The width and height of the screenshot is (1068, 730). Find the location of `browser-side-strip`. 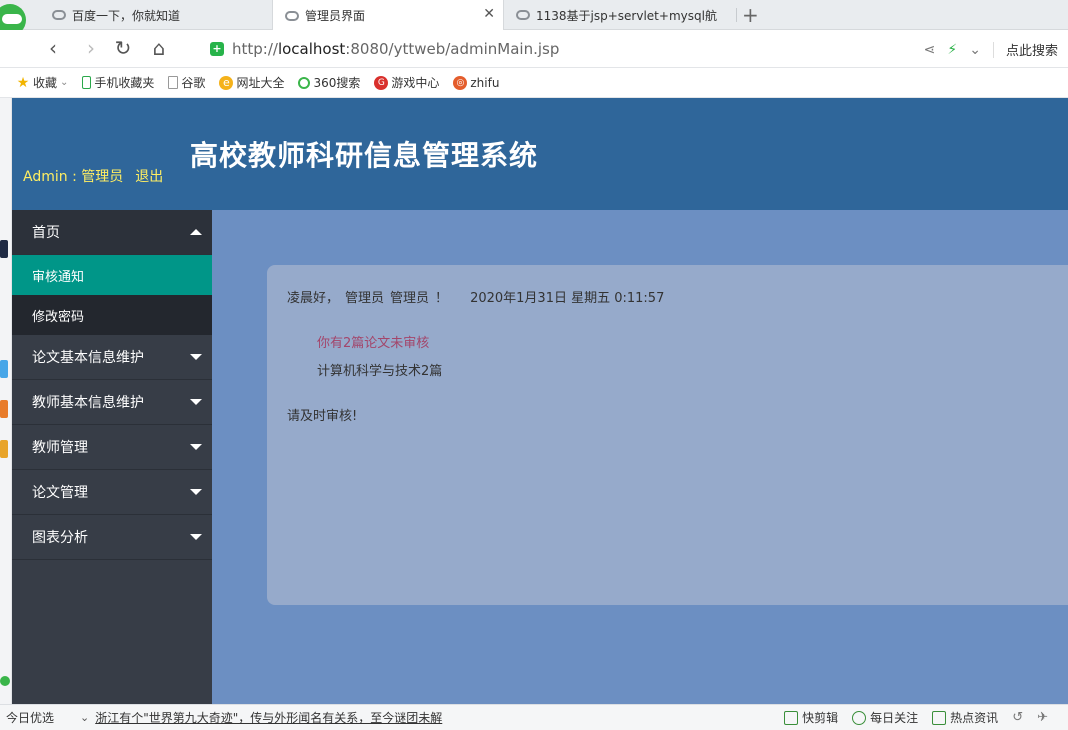

browser-side-strip is located at coordinates (6, 401).